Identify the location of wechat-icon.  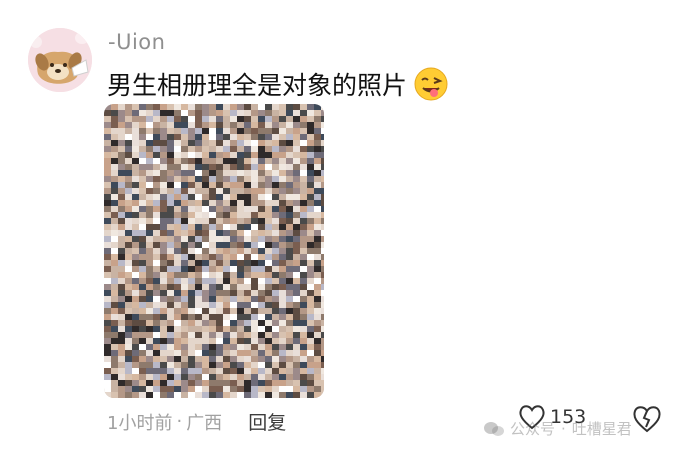
(494, 429).